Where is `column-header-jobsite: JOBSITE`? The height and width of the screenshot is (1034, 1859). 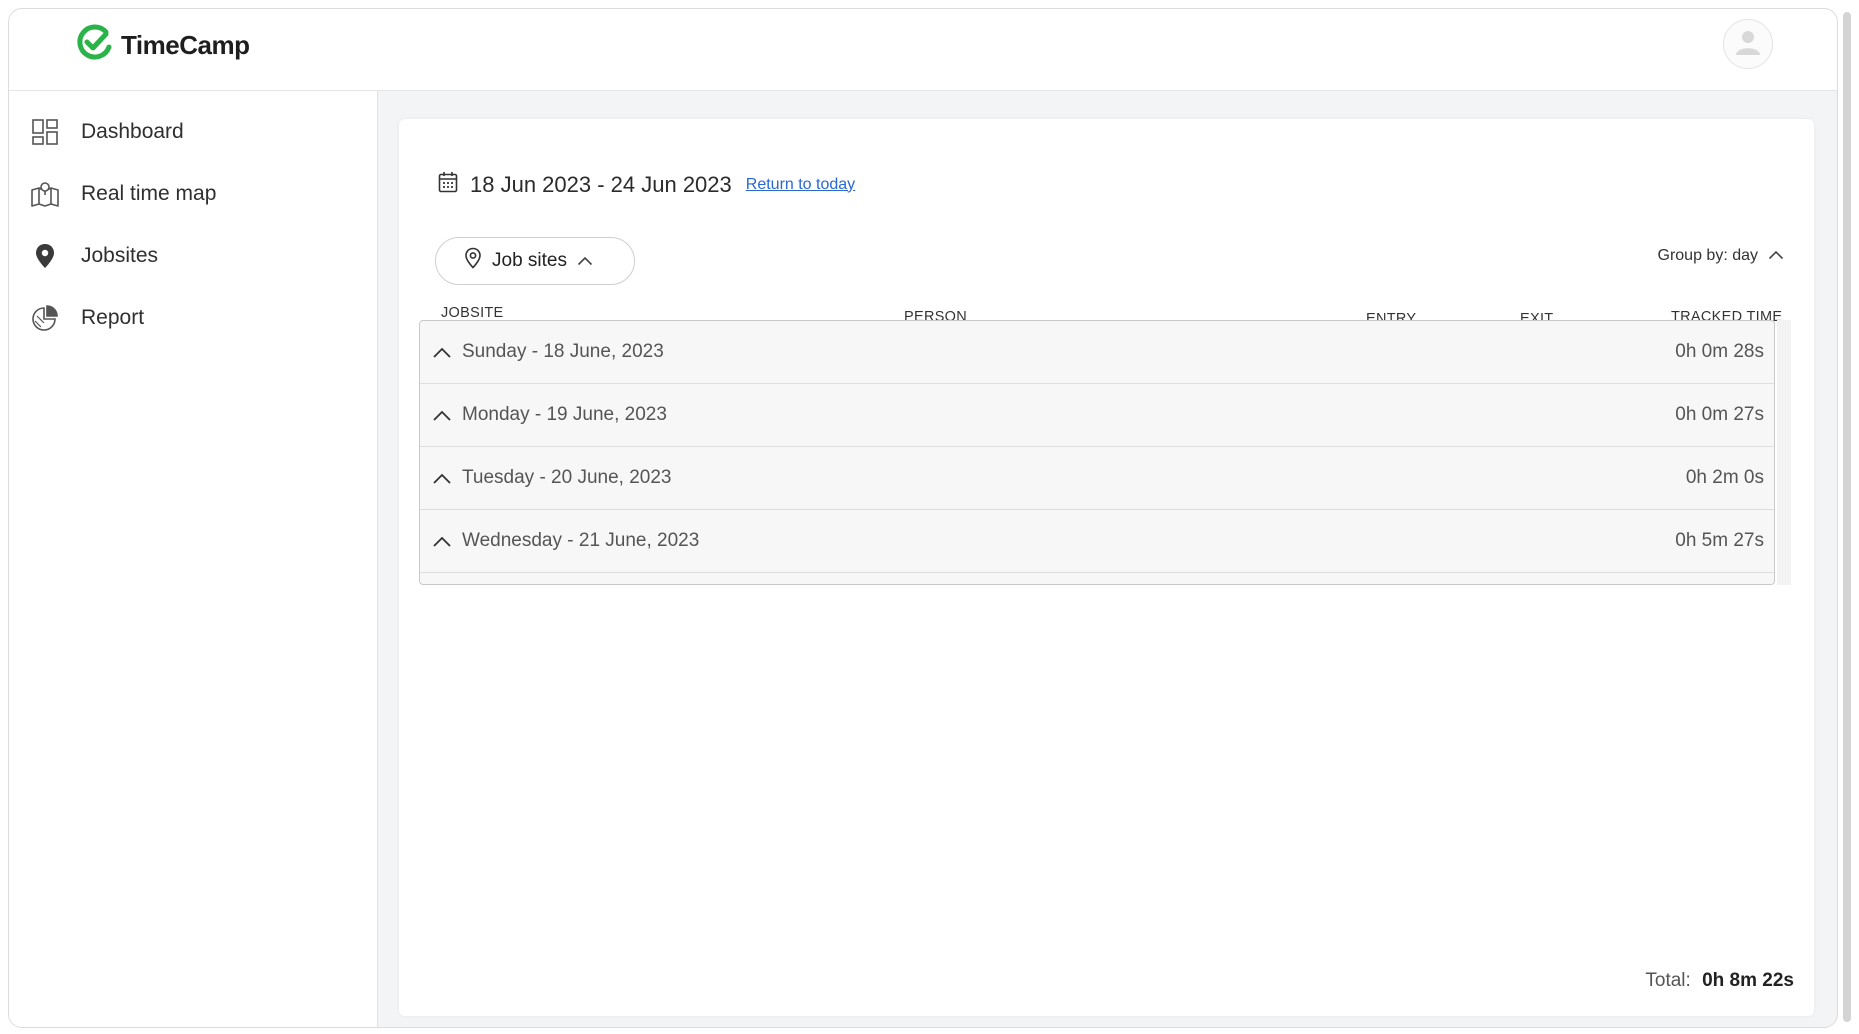
column-header-jobsite: JOBSITE is located at coordinates (472, 313).